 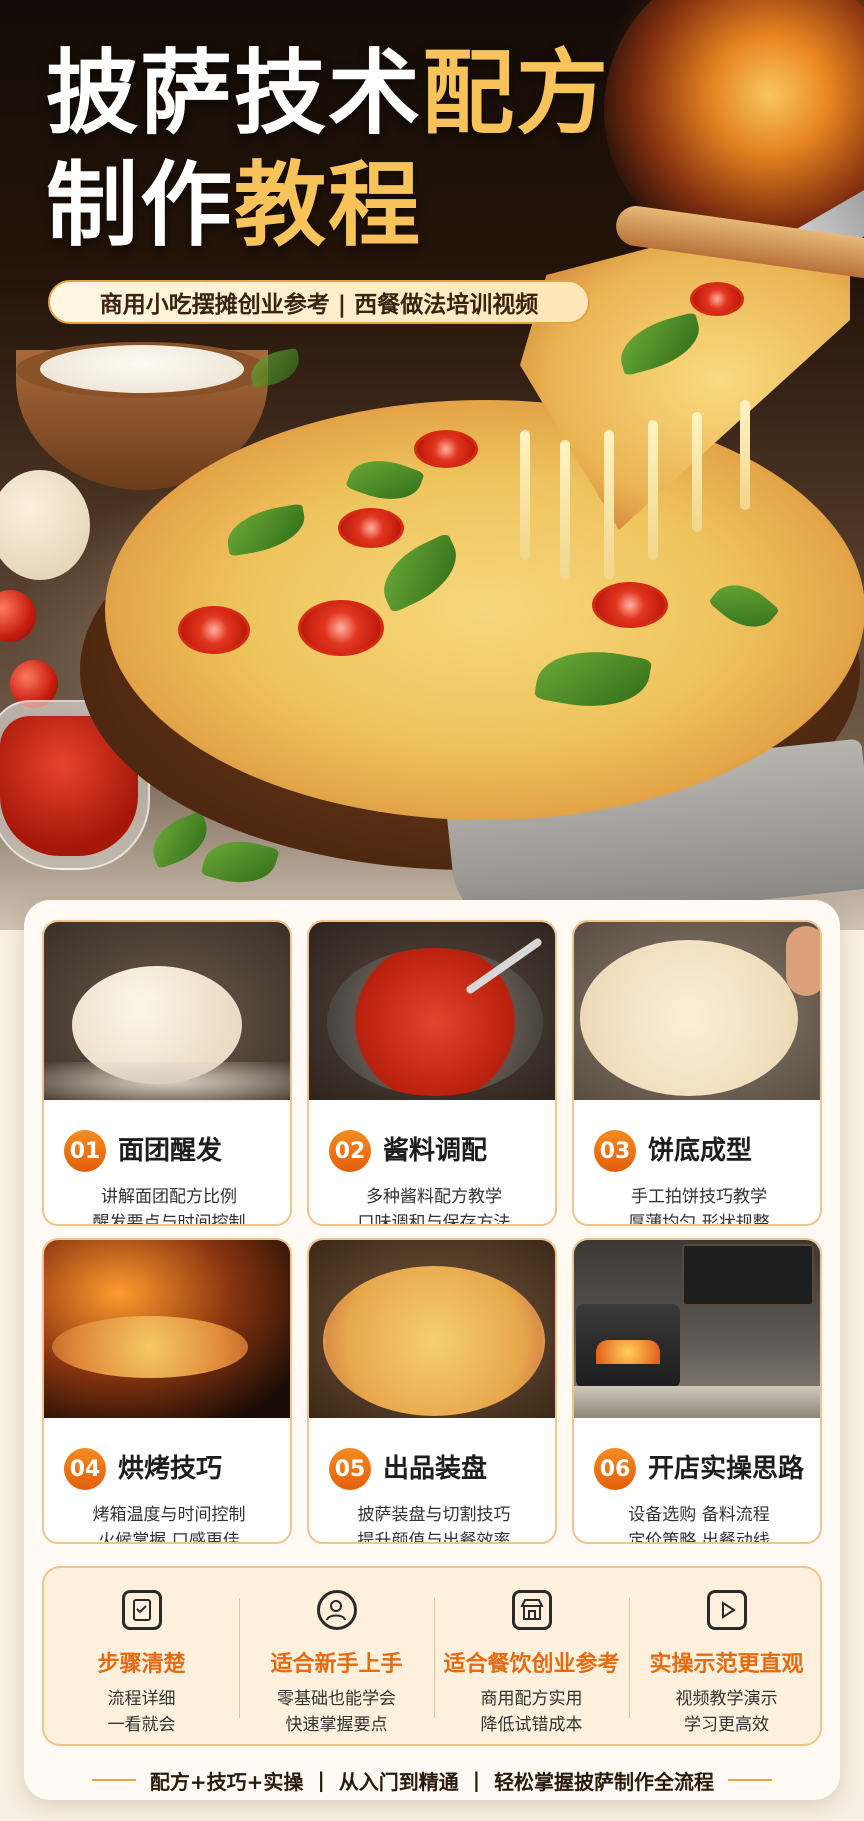 What do you see at coordinates (113, 1780) in the screenshot?
I see `footer-dash-left` at bounding box center [113, 1780].